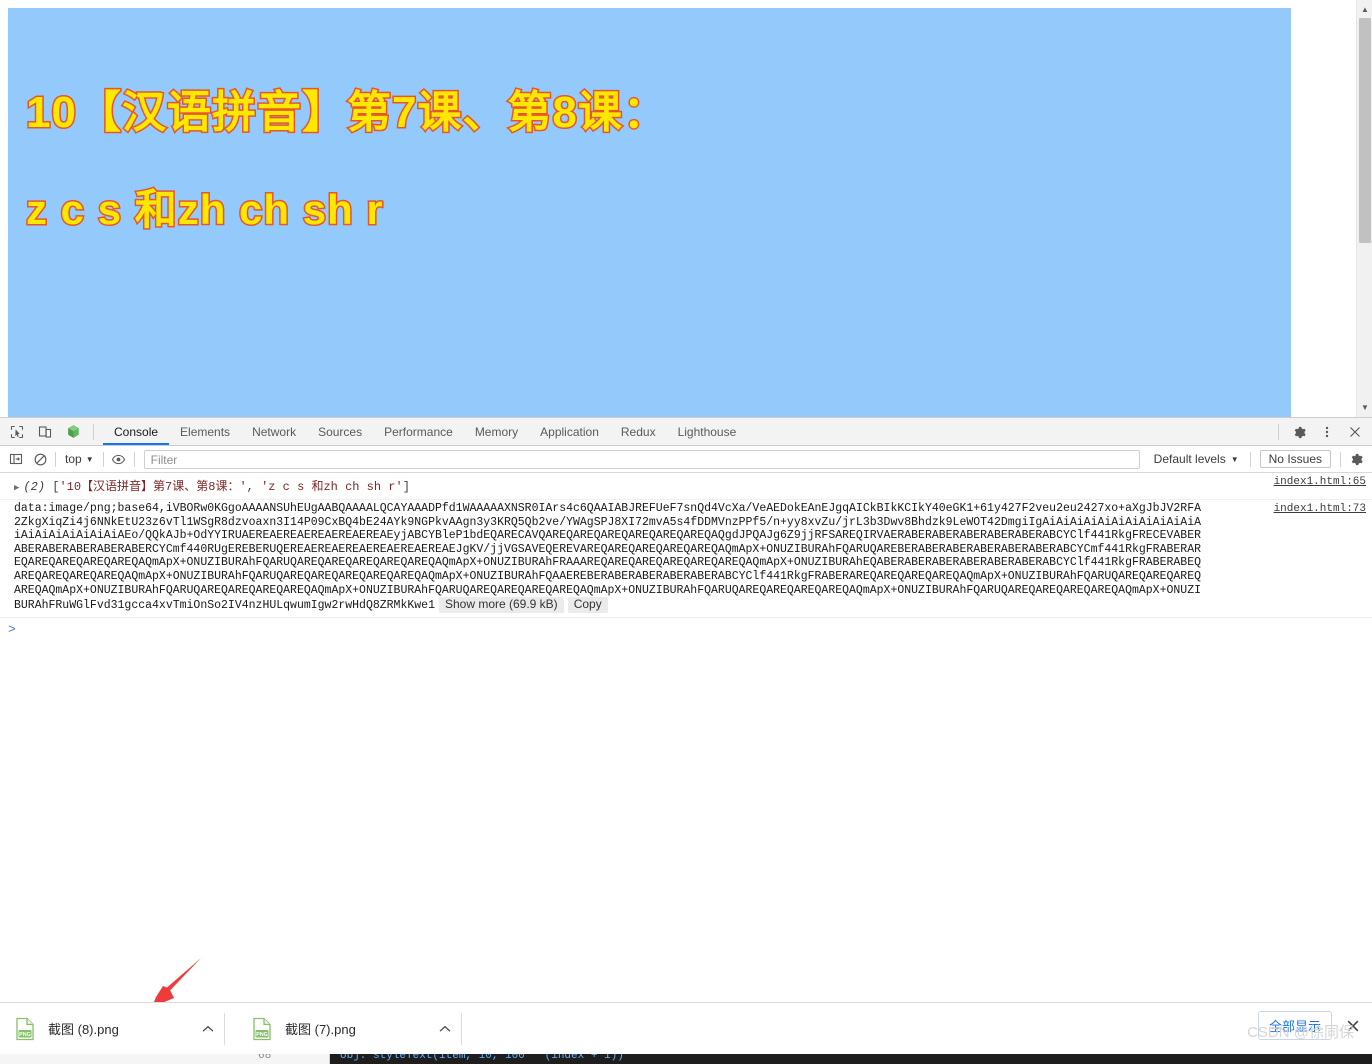  Describe the element at coordinates (265, 1058) in the screenshot. I see `editor-line-number: 68` at that location.